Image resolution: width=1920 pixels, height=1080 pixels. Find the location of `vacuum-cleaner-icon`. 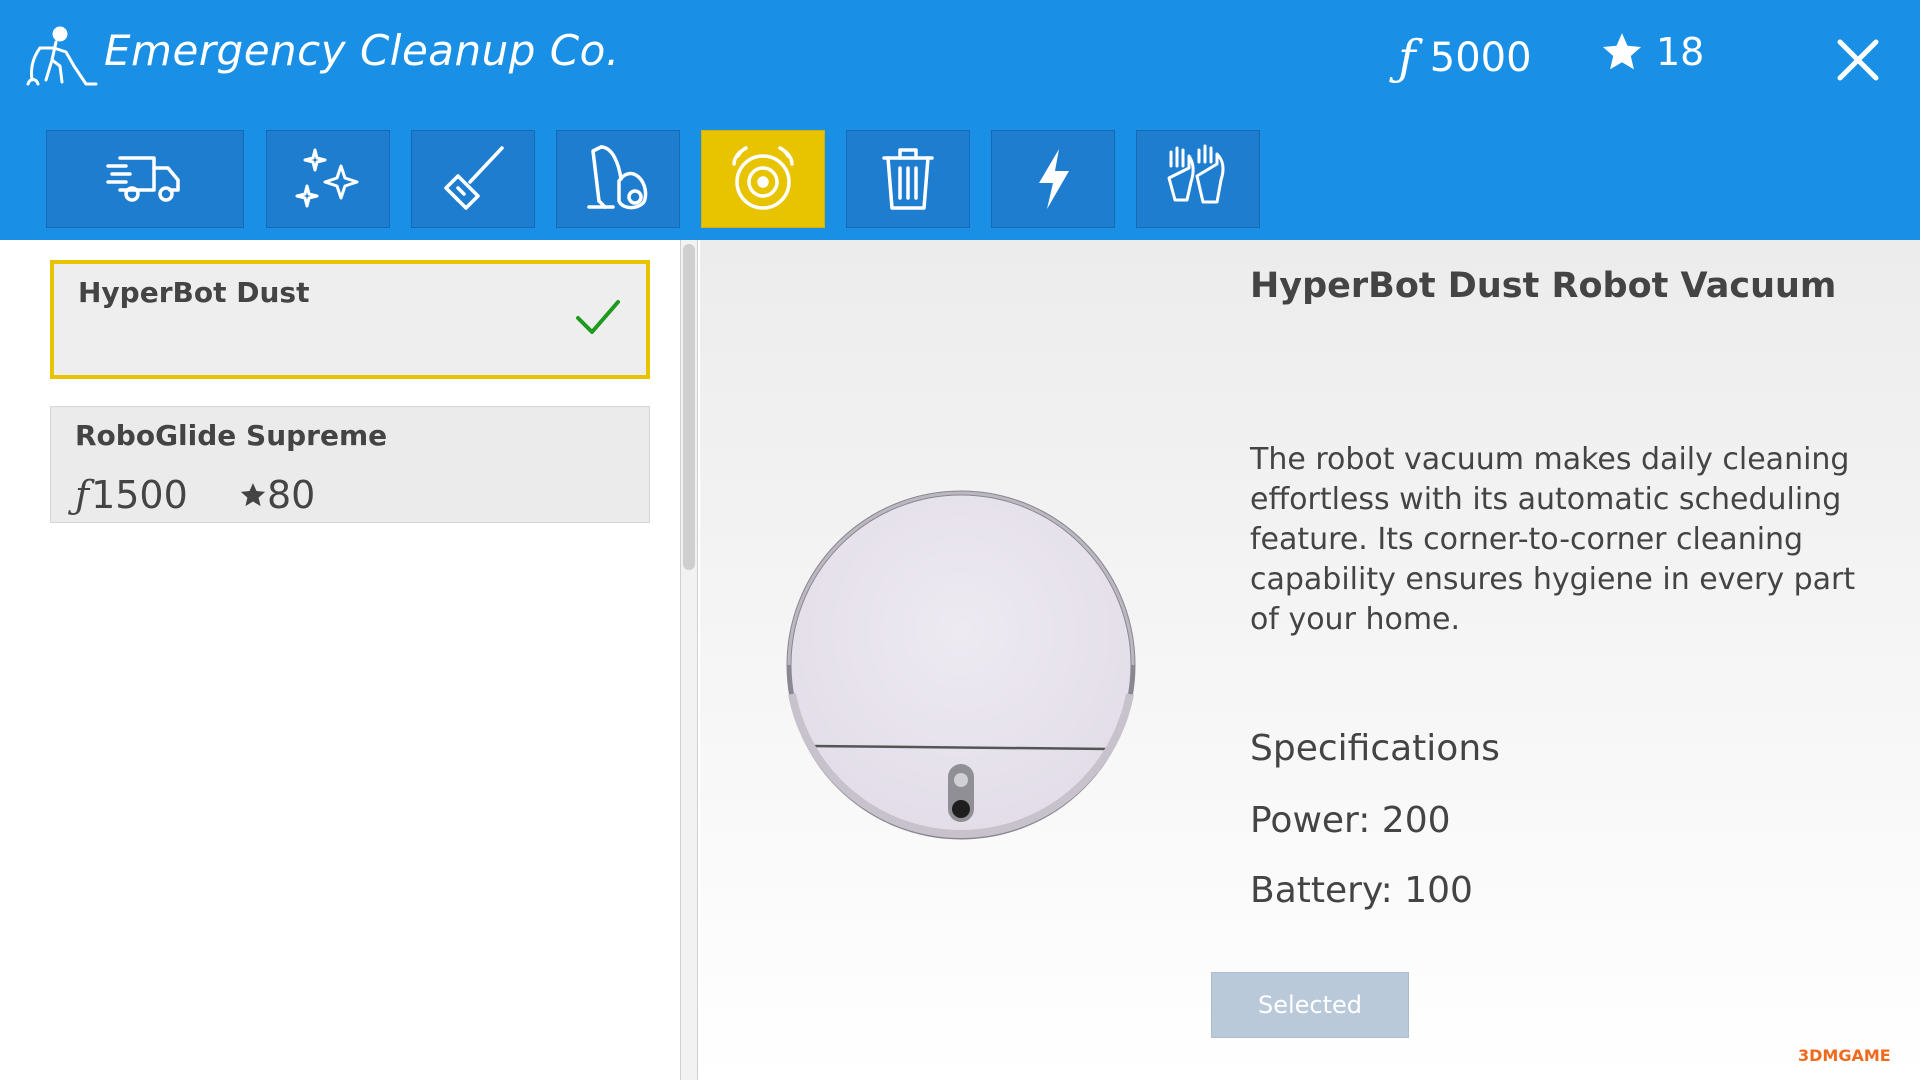

vacuum-cleaner-icon is located at coordinates (617, 177).